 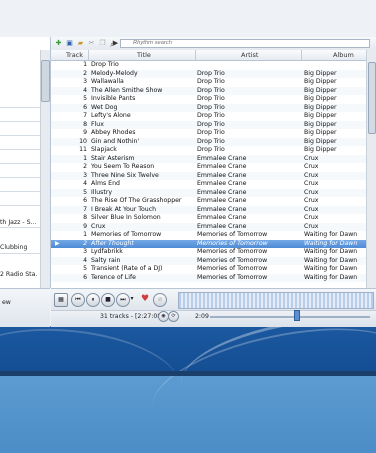 I want to click on table-row: 7 I Break At Your Touch Emmalee Crane Crux, so click(x=208, y=209).